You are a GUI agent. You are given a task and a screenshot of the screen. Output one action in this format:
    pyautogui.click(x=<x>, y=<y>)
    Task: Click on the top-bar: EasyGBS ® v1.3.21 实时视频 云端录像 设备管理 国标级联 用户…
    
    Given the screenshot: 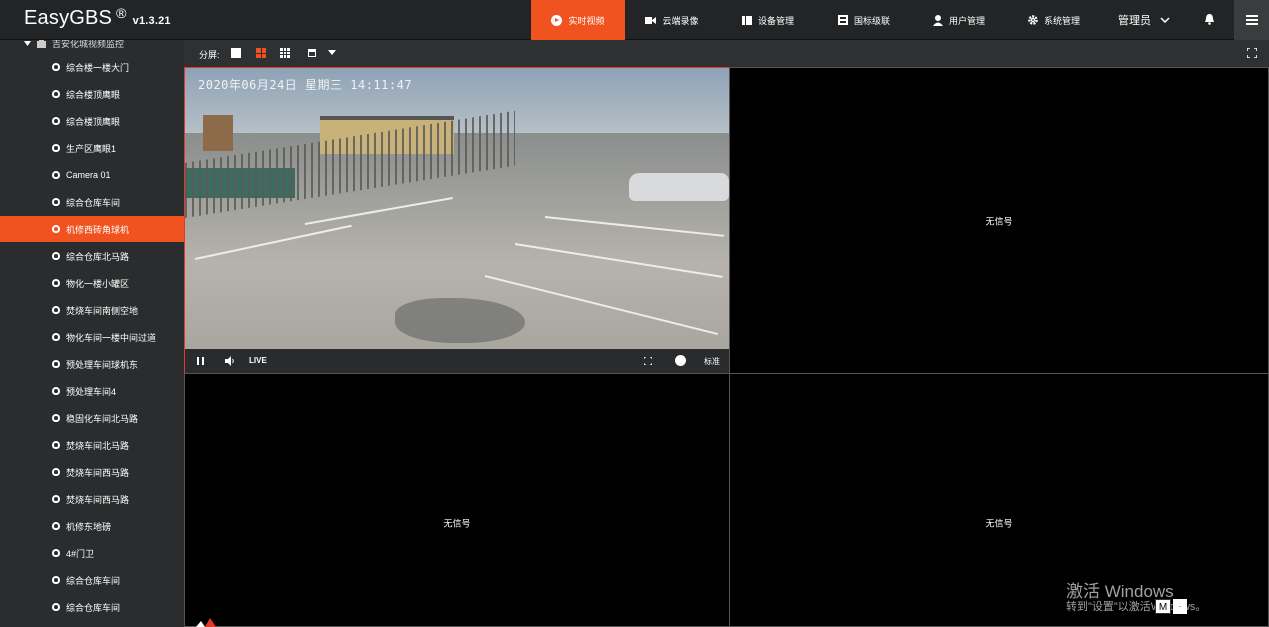 What is the action you would take?
    pyautogui.click(x=634, y=20)
    